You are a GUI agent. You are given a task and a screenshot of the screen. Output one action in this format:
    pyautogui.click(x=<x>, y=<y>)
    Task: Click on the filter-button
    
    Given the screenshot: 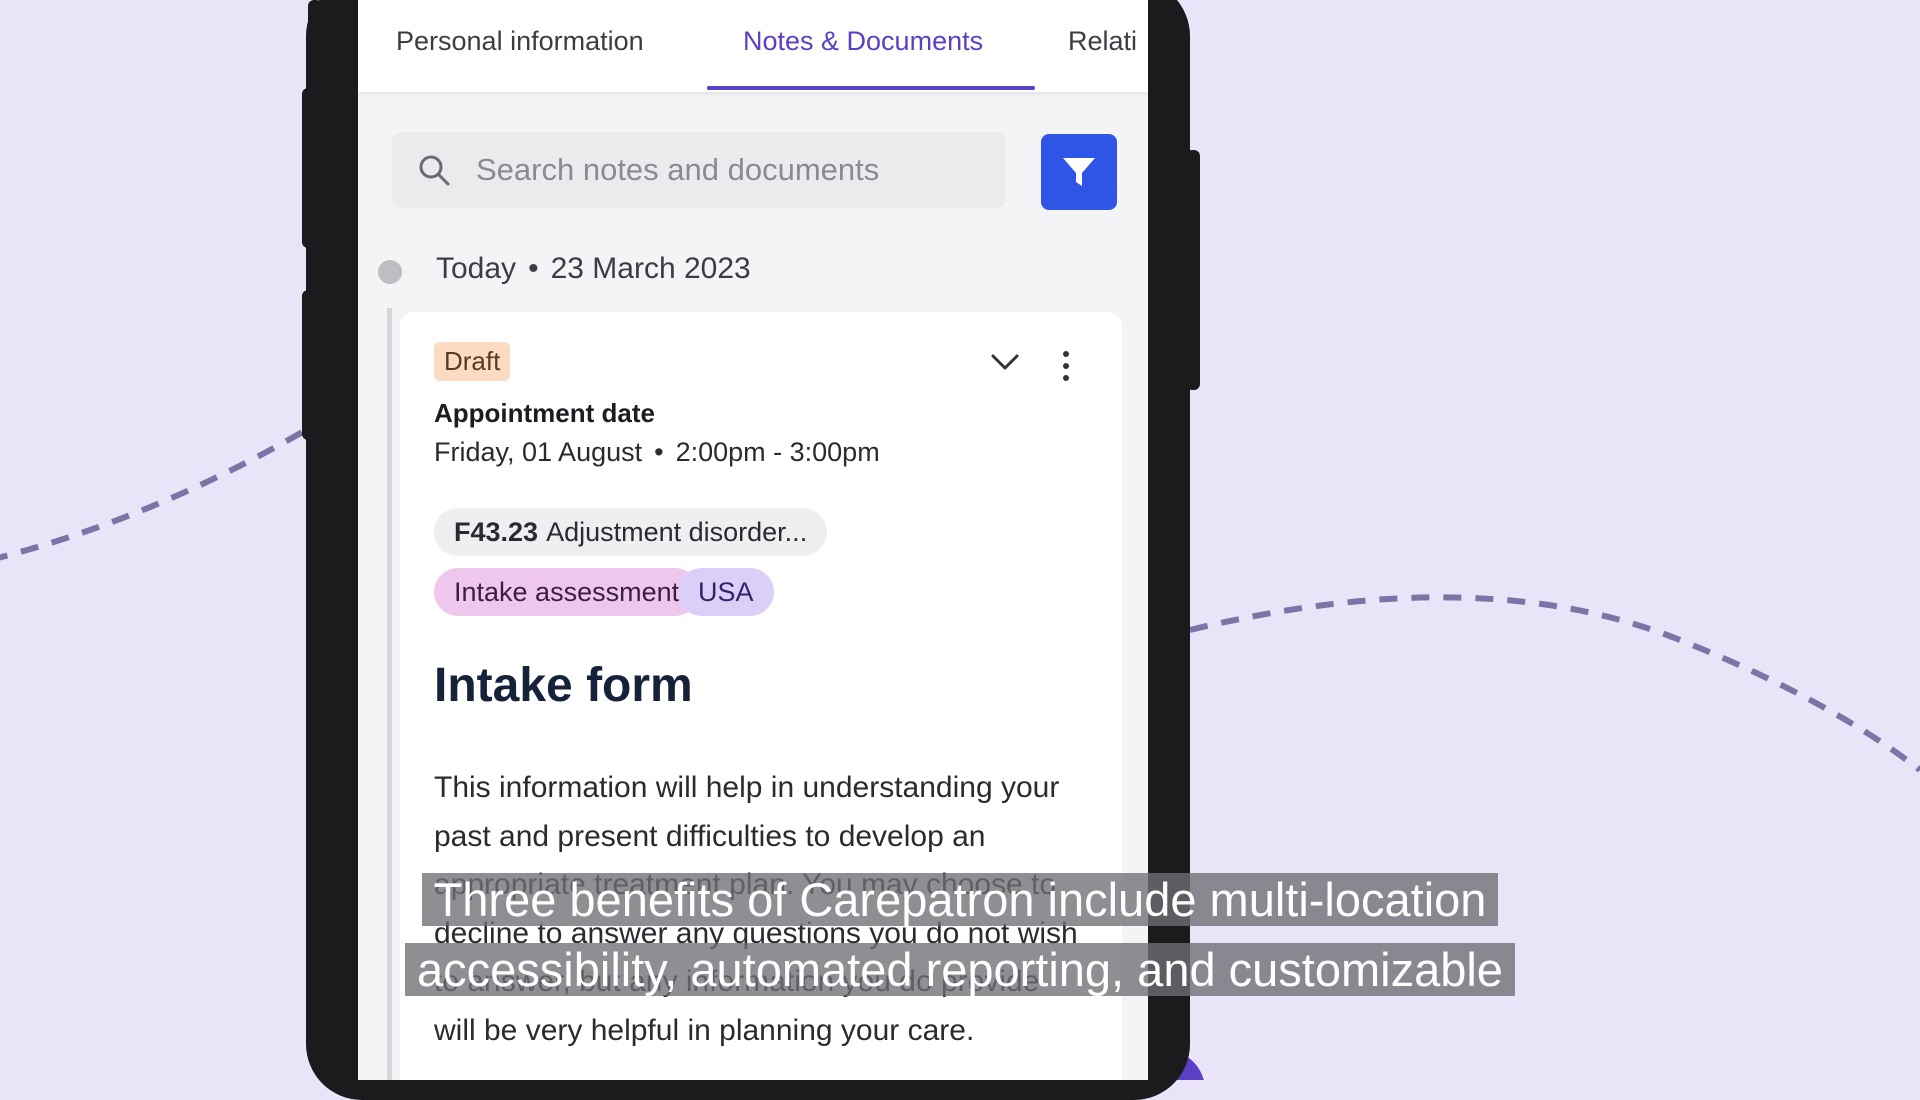 What is the action you would take?
    pyautogui.click(x=1079, y=172)
    